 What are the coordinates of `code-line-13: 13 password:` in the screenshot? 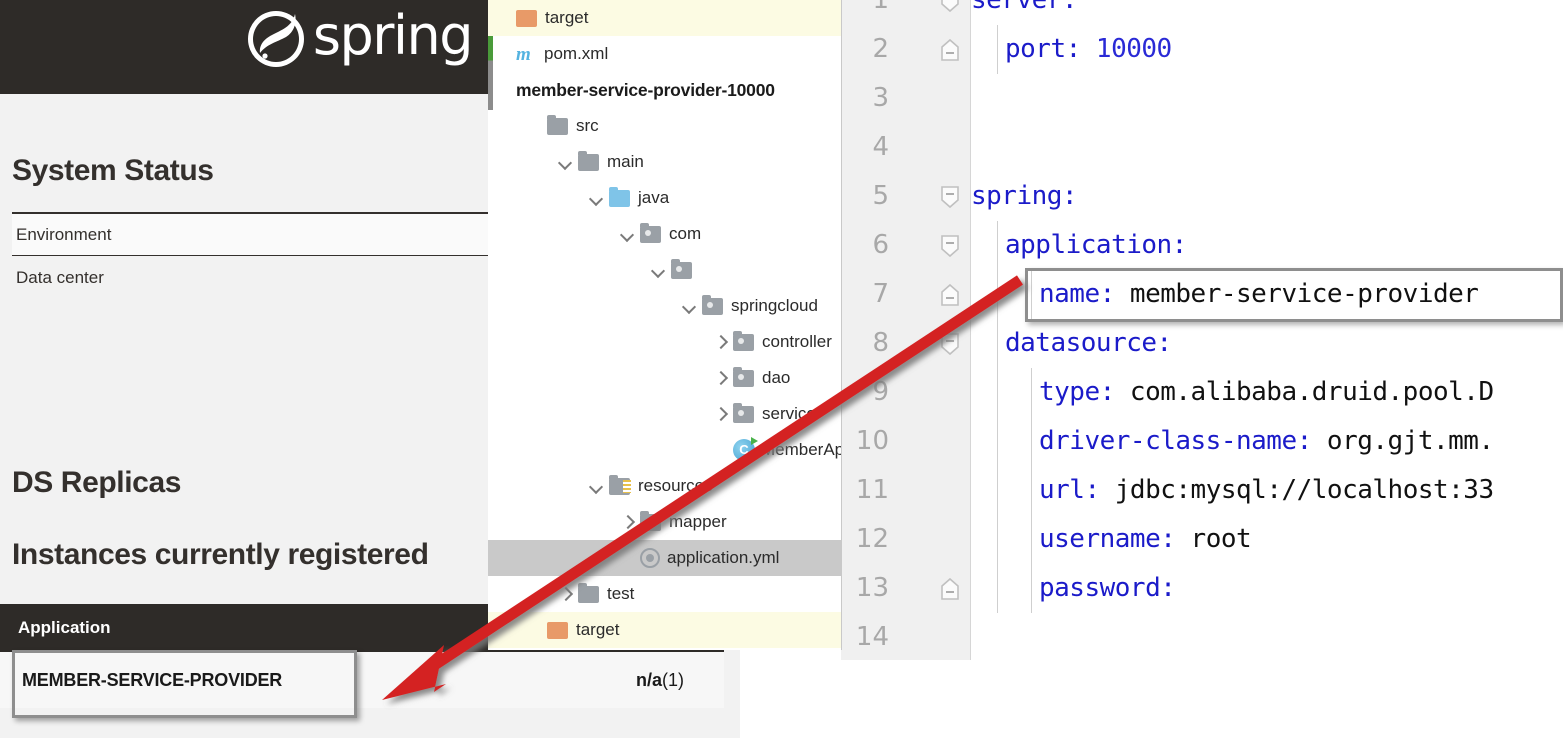 It's located at (1202, 588).